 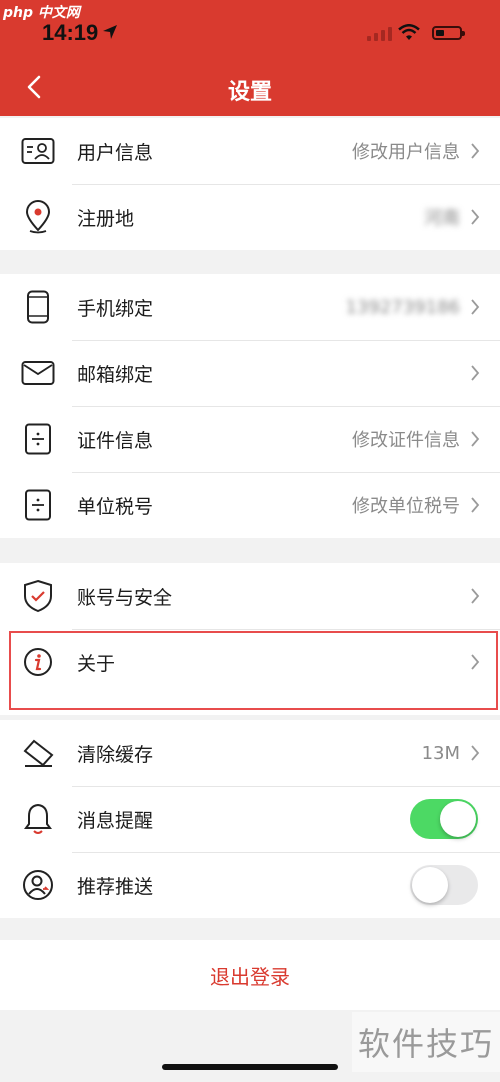 I want to click on row-label: 推荐推送, so click(x=115, y=886).